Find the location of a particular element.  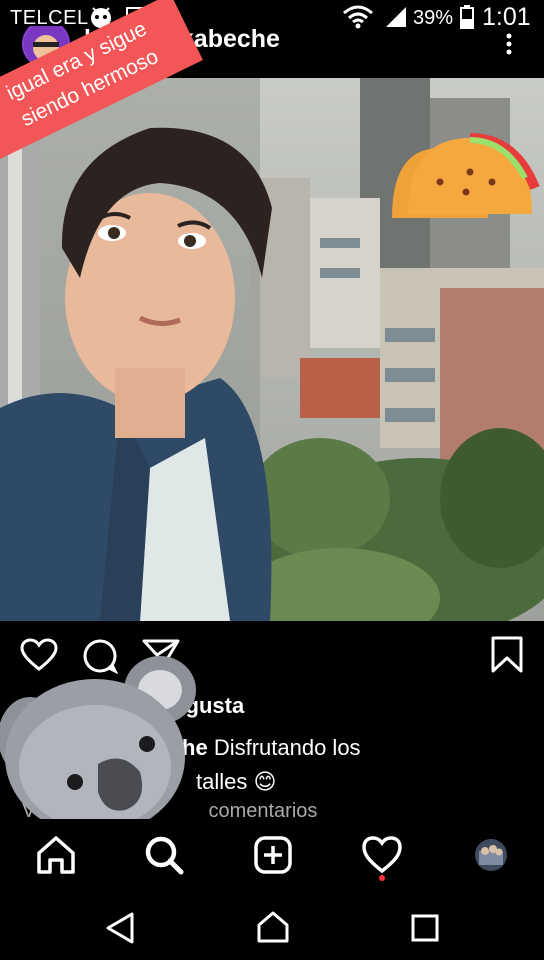

more-options-icon is located at coordinates (509, 44).